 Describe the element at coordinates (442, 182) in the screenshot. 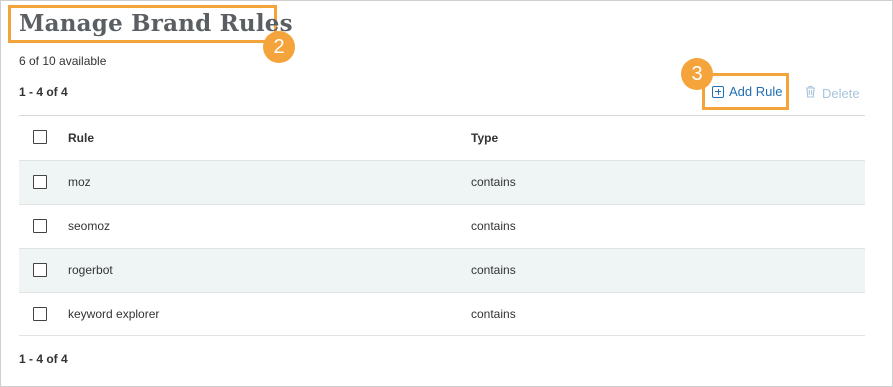

I see `table-row: moz contains` at that location.